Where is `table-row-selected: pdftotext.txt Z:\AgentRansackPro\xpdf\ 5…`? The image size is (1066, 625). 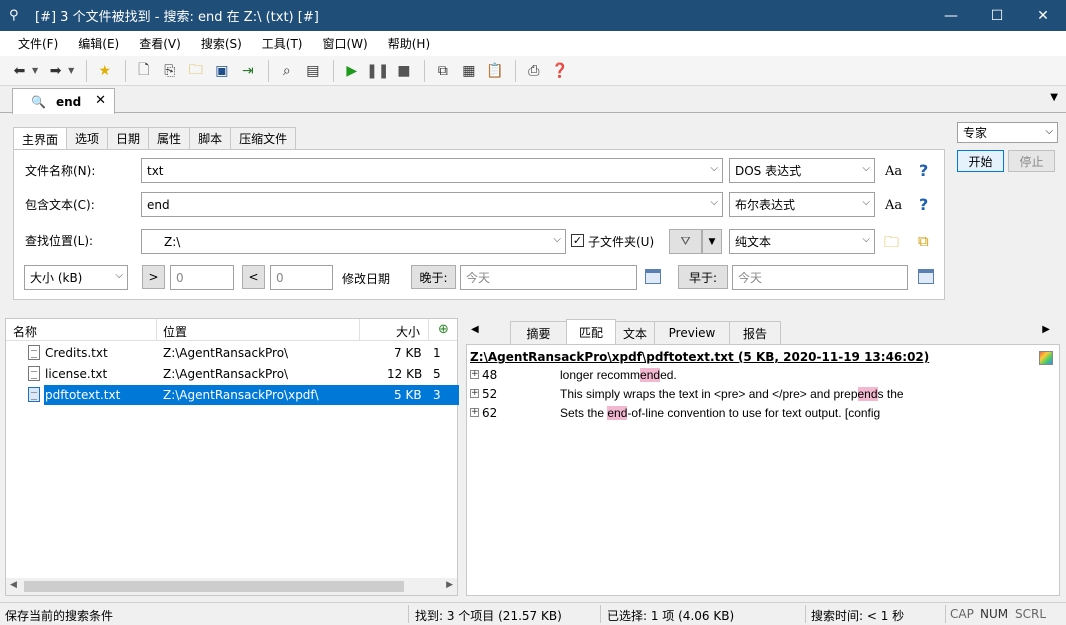
table-row-selected: pdftotext.txt Z:\AgentRansackPro\xpdf\ 5… is located at coordinates (231, 395).